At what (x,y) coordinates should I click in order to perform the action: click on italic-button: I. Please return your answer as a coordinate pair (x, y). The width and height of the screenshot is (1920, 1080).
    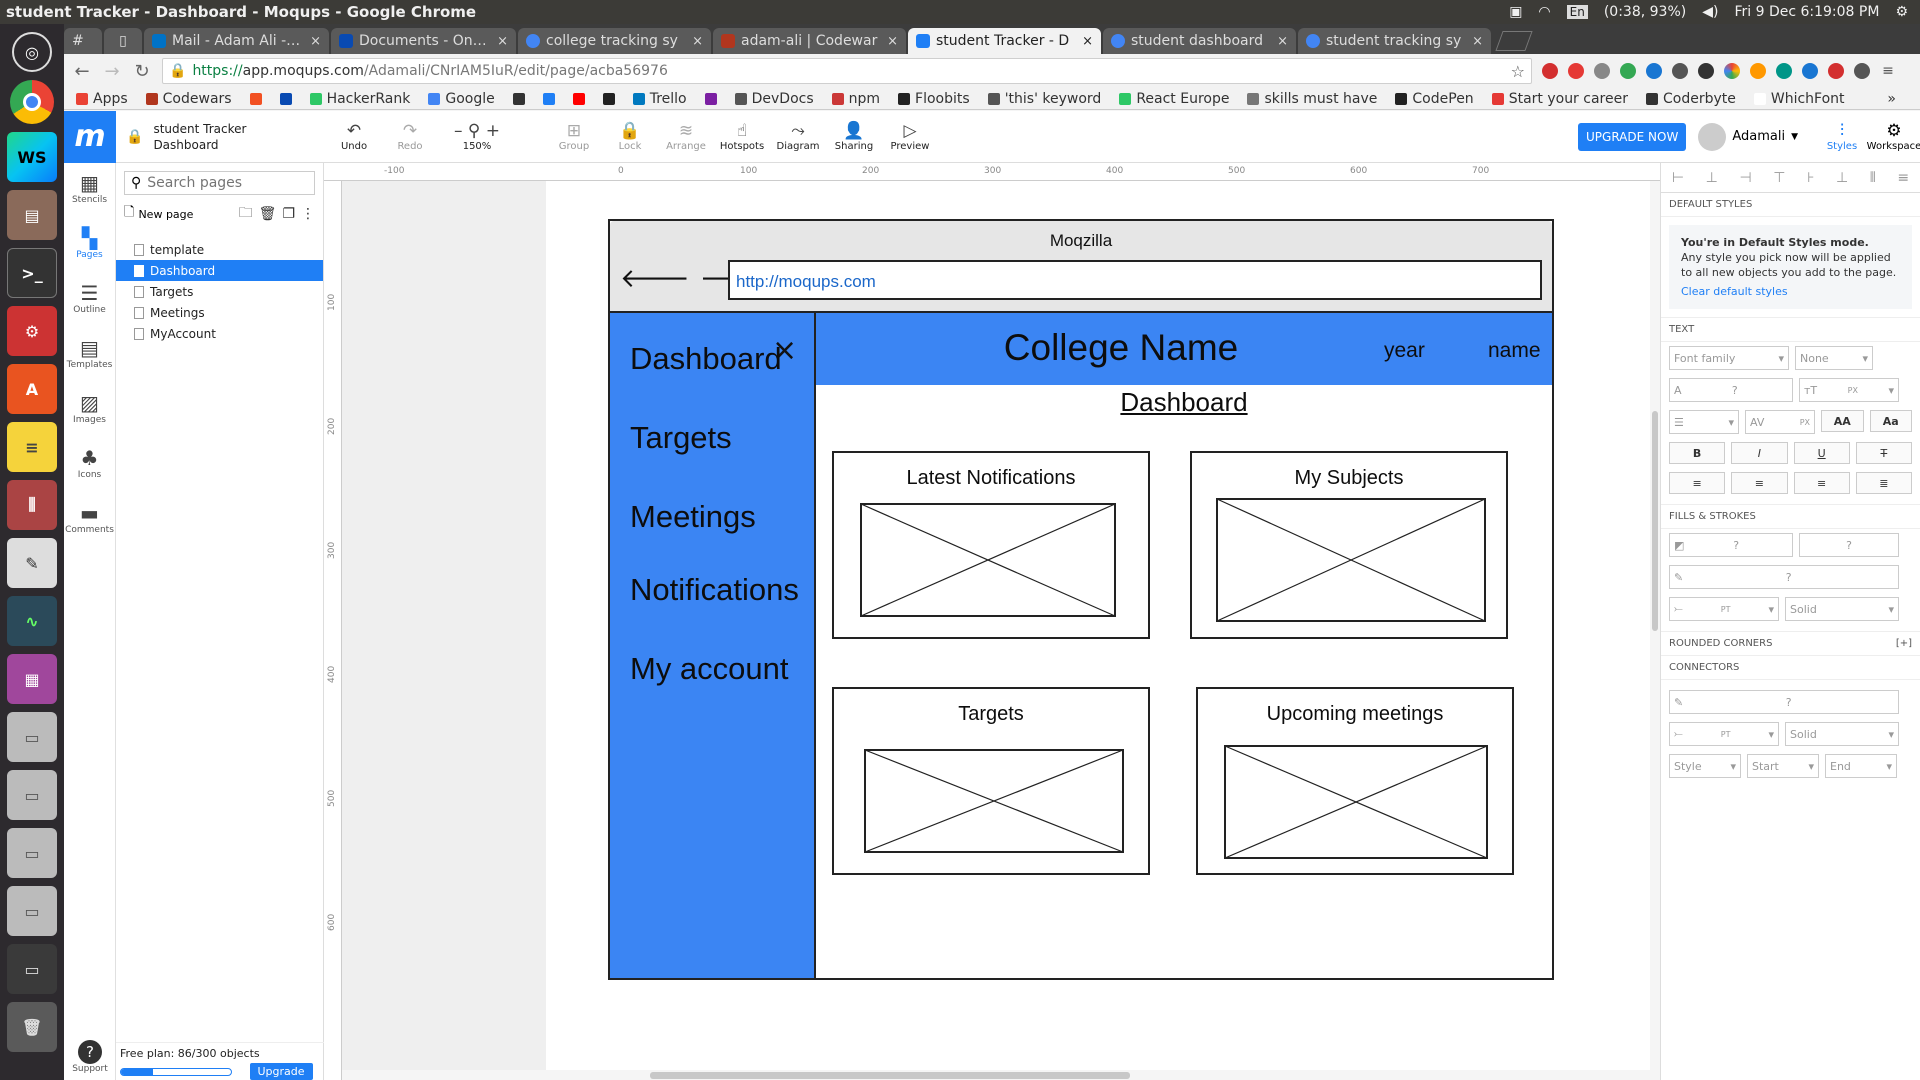
    Looking at the image, I should click on (1759, 453).